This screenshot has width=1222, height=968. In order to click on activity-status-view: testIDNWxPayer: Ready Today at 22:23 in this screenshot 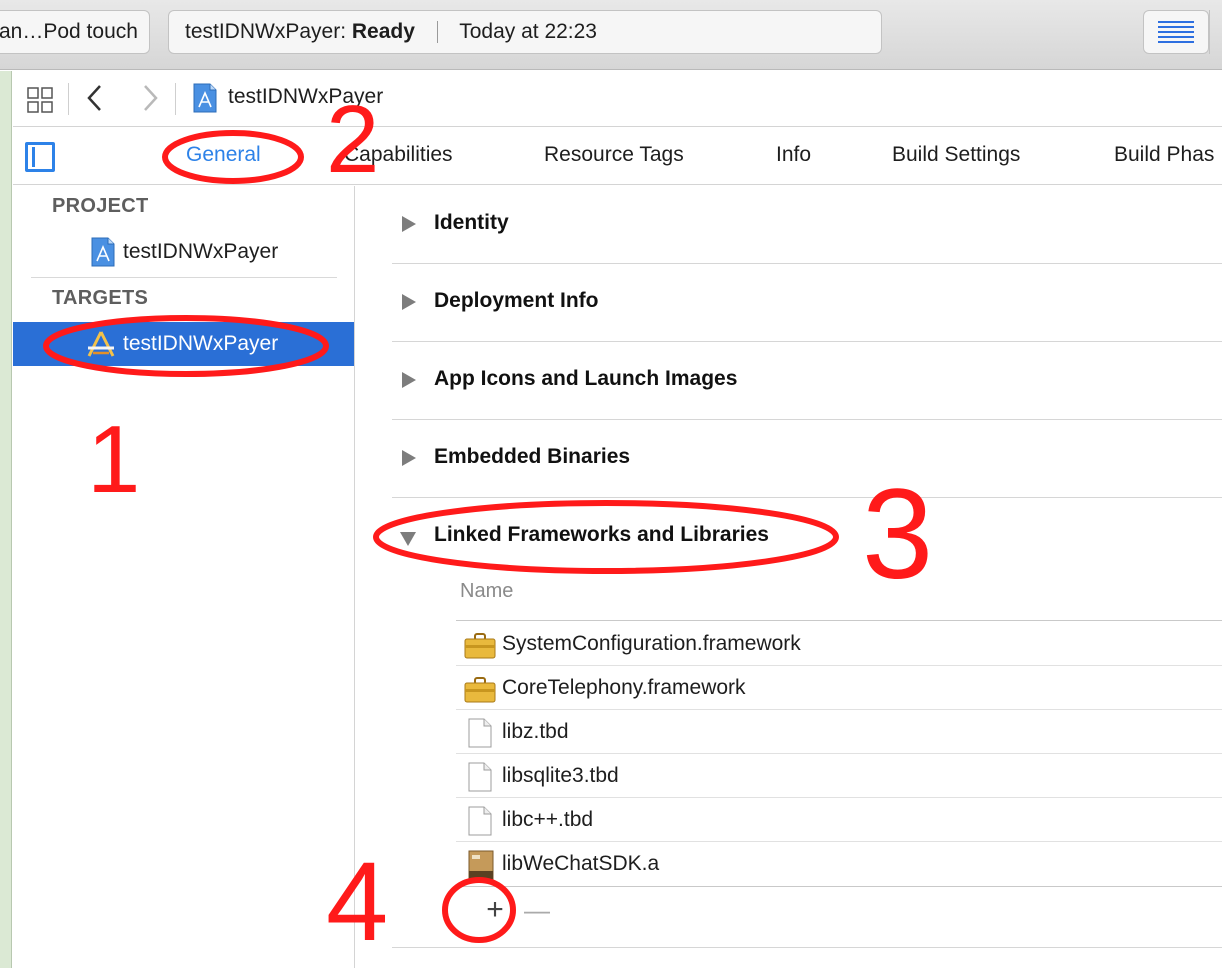, I will do `click(525, 32)`.